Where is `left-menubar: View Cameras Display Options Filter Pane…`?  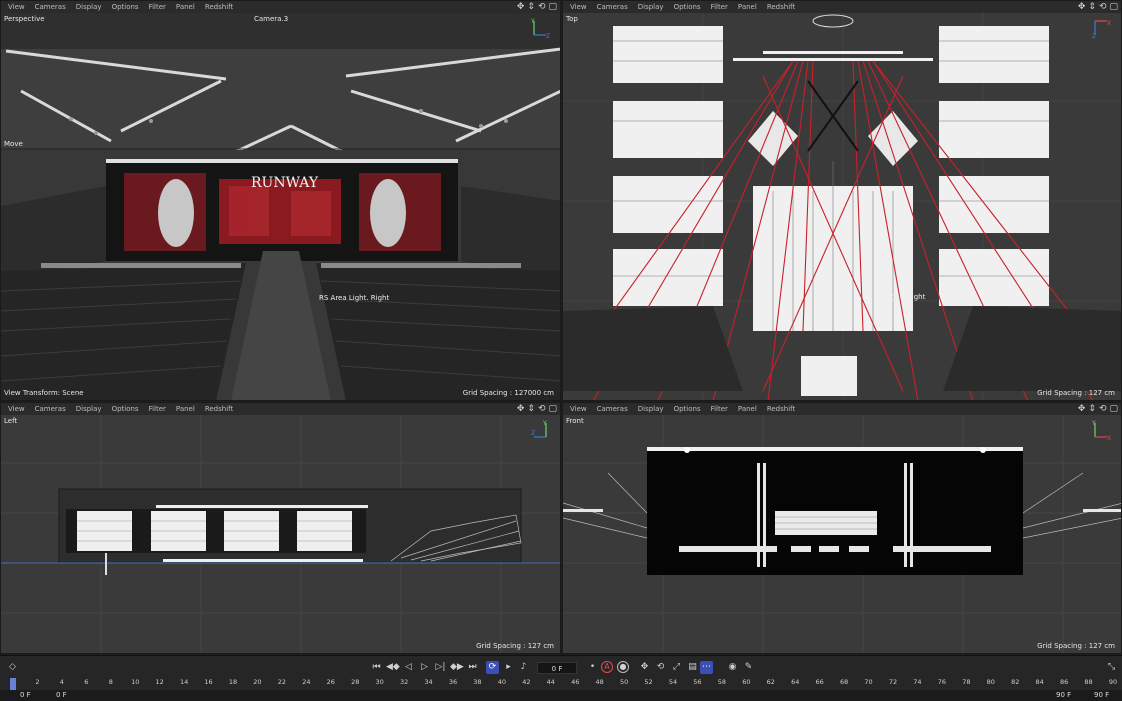
left-menubar: View Cameras Display Options Filter Pane… is located at coordinates (280, 409).